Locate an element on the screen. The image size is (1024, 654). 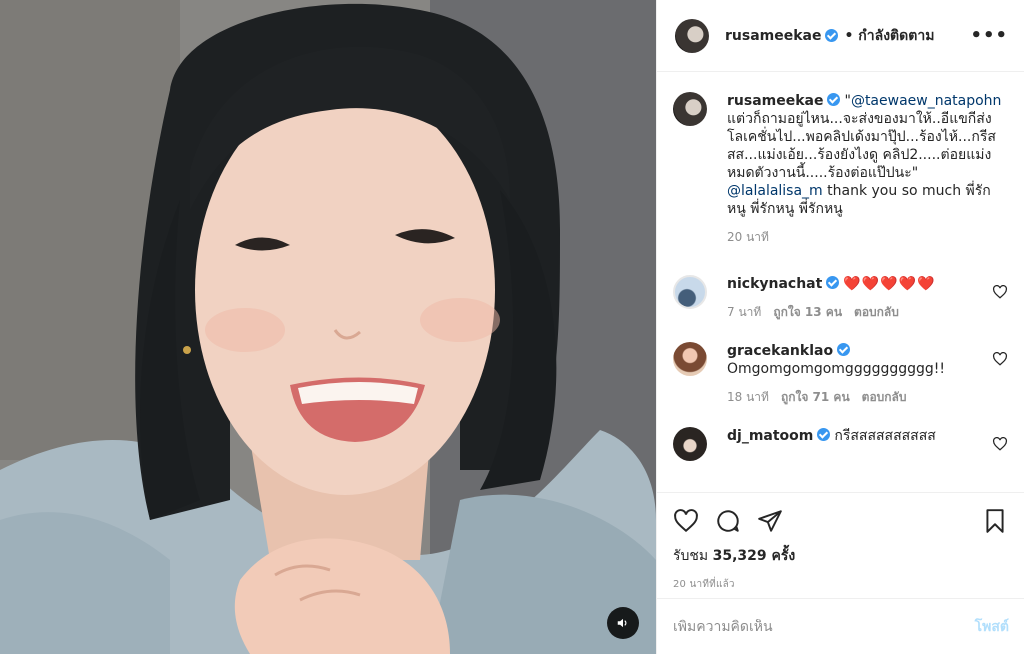
caption-meta: 20 นาที is located at coordinates (867, 237).